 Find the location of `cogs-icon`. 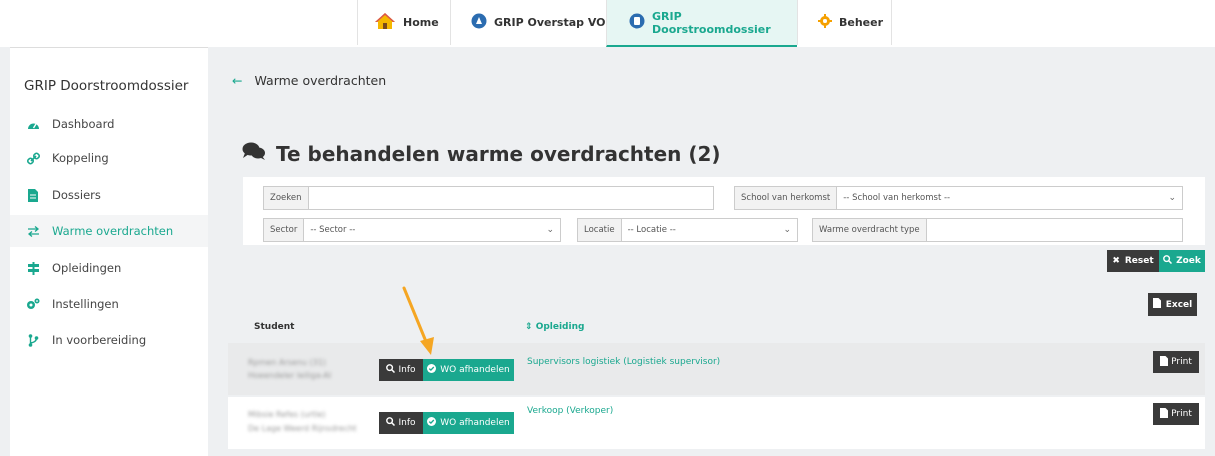

cogs-icon is located at coordinates (33, 304).